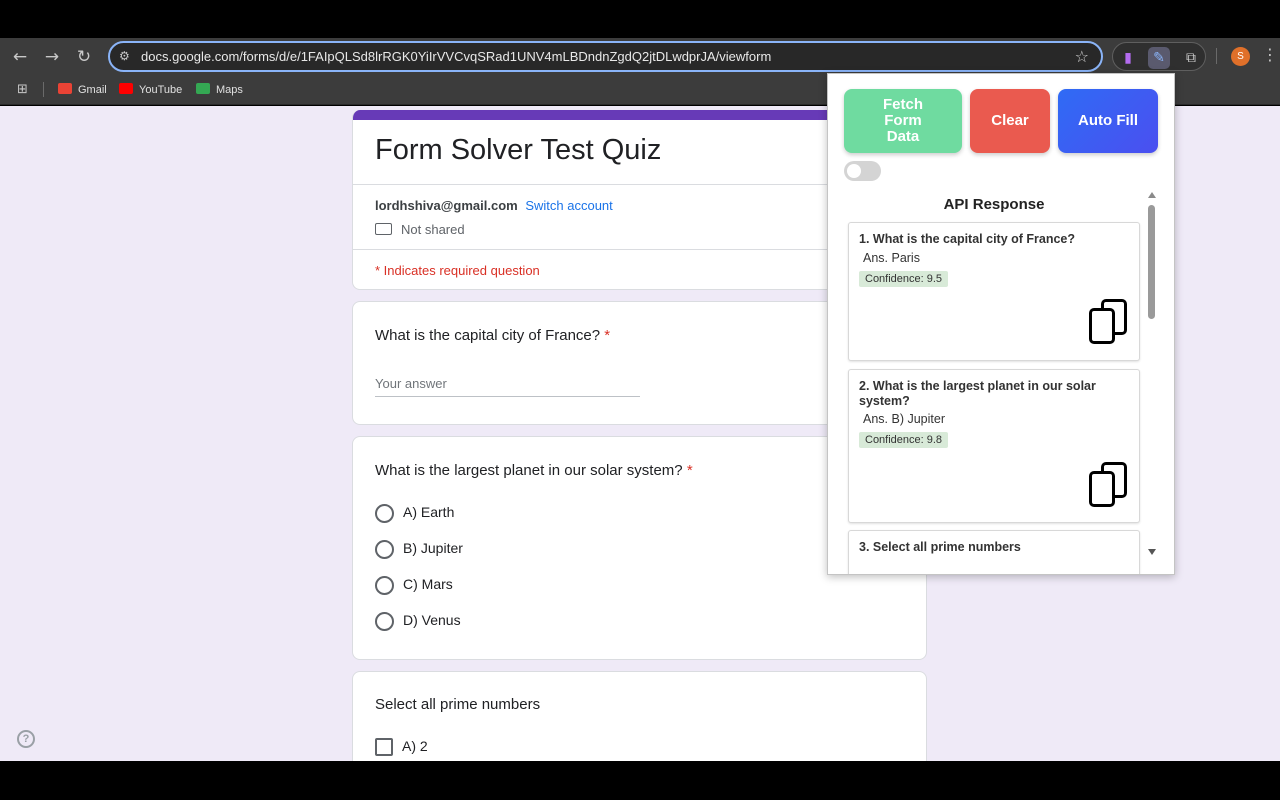  Describe the element at coordinates (904, 279) in the screenshot. I see `confidence-badge: Confidence: 9.5` at that location.